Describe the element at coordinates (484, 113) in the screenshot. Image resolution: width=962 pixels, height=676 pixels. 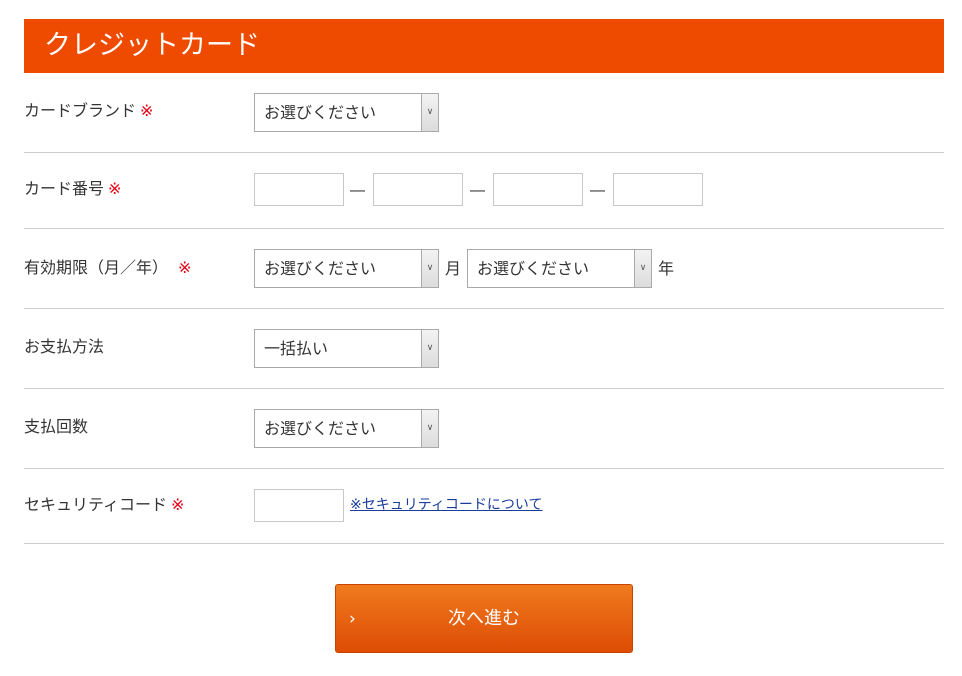
I see `form-row-card-brand: カードブランド ※` at that location.